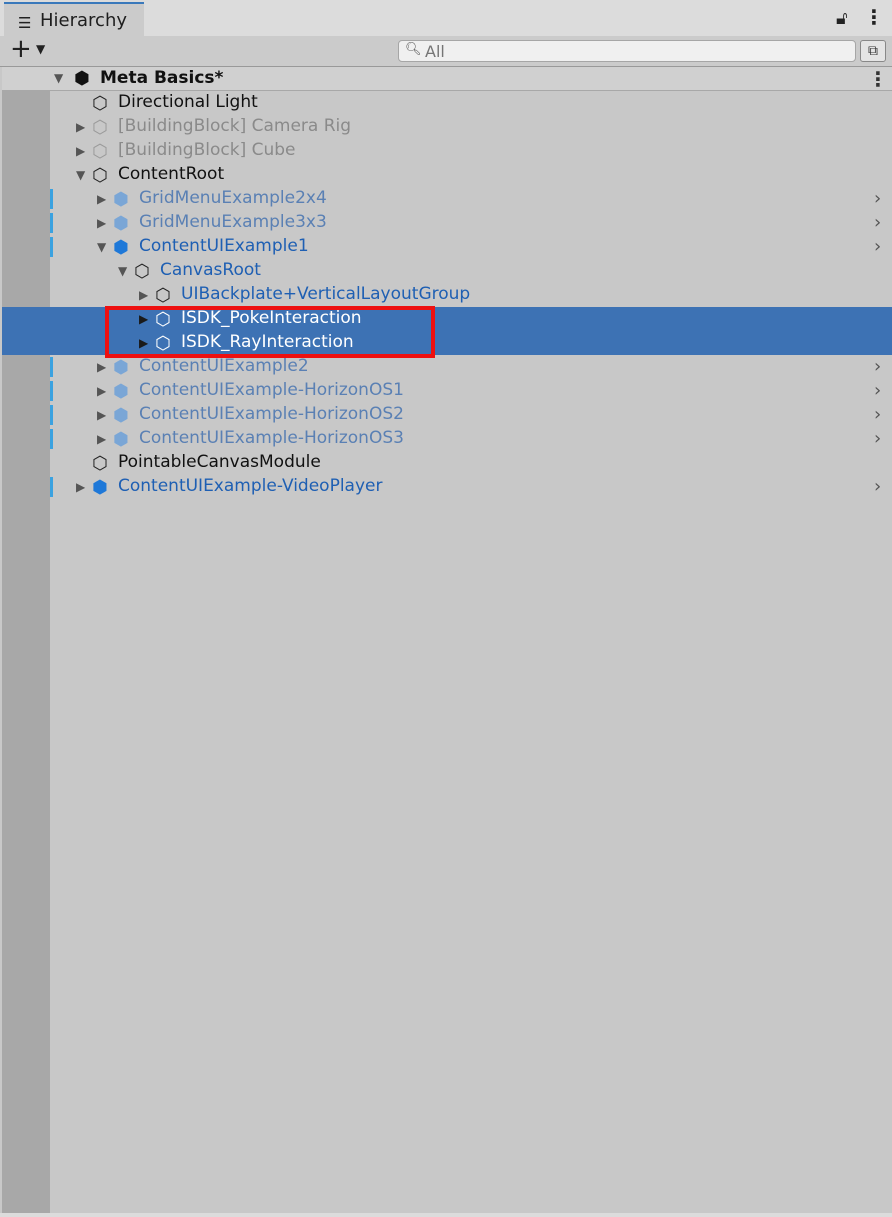 The height and width of the screenshot is (1217, 892). Describe the element at coordinates (233, 222) in the screenshot. I see `row-label: GridMenuExample3x3` at that location.